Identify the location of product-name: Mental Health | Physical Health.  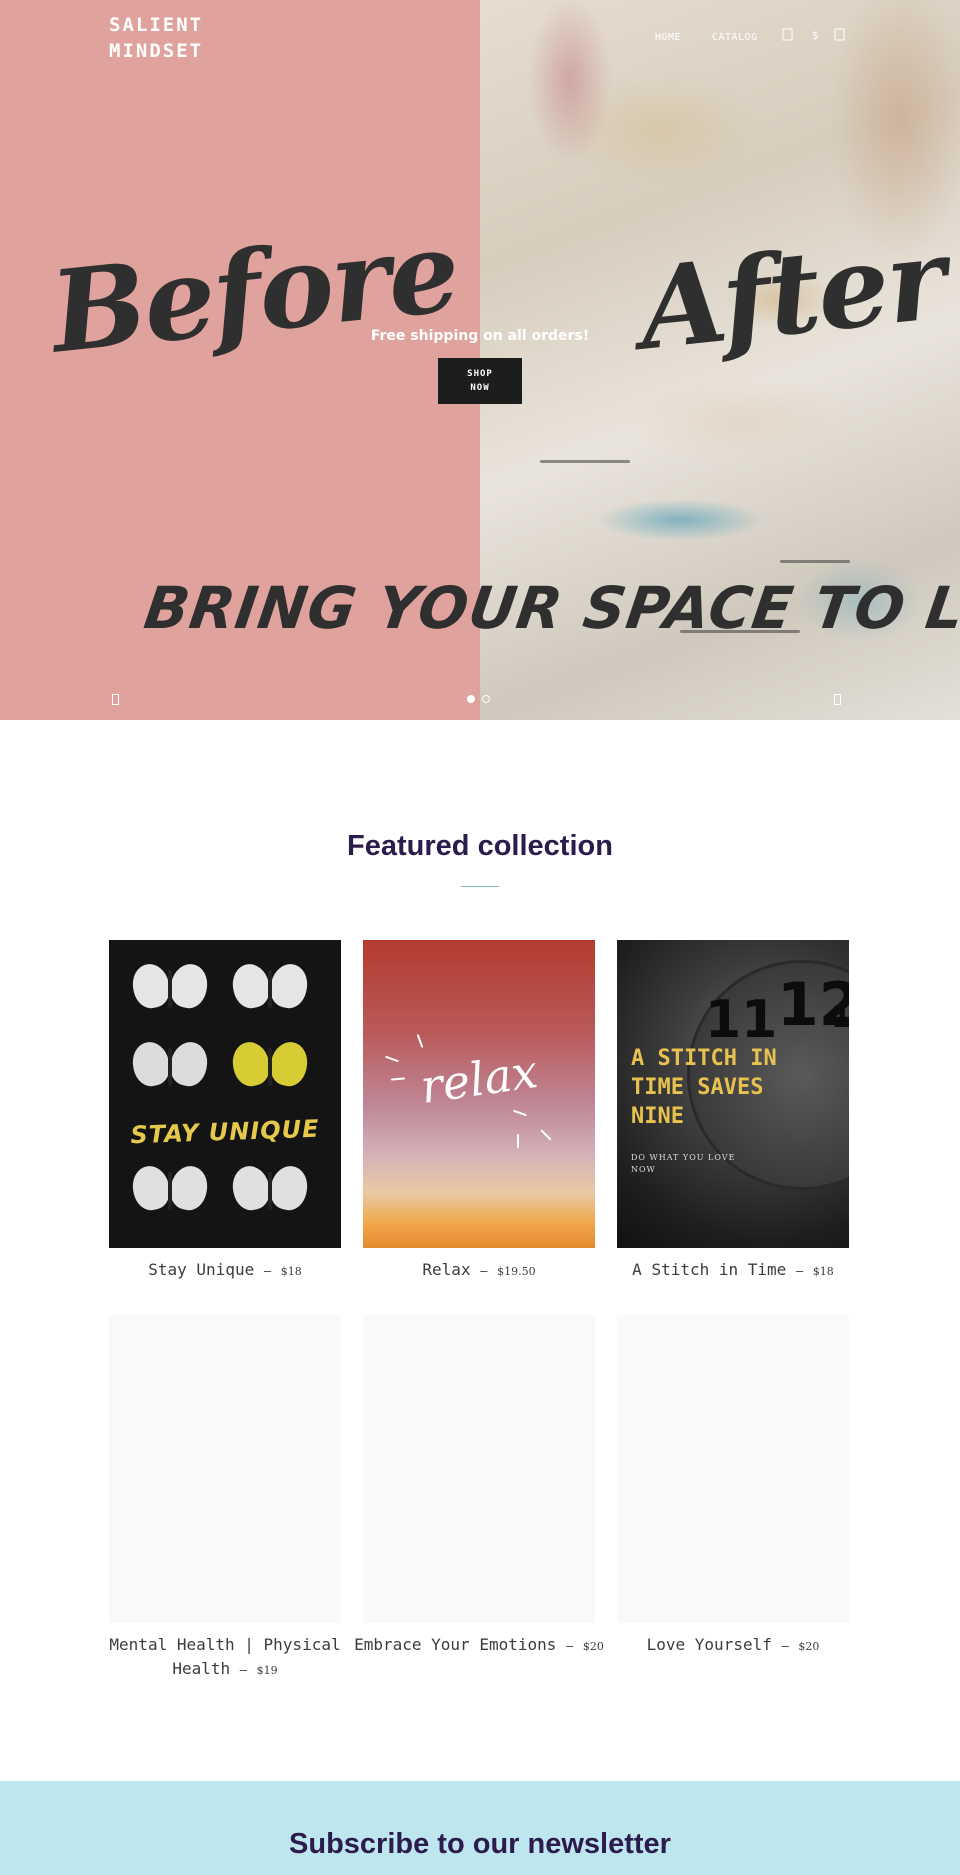
(225, 1656).